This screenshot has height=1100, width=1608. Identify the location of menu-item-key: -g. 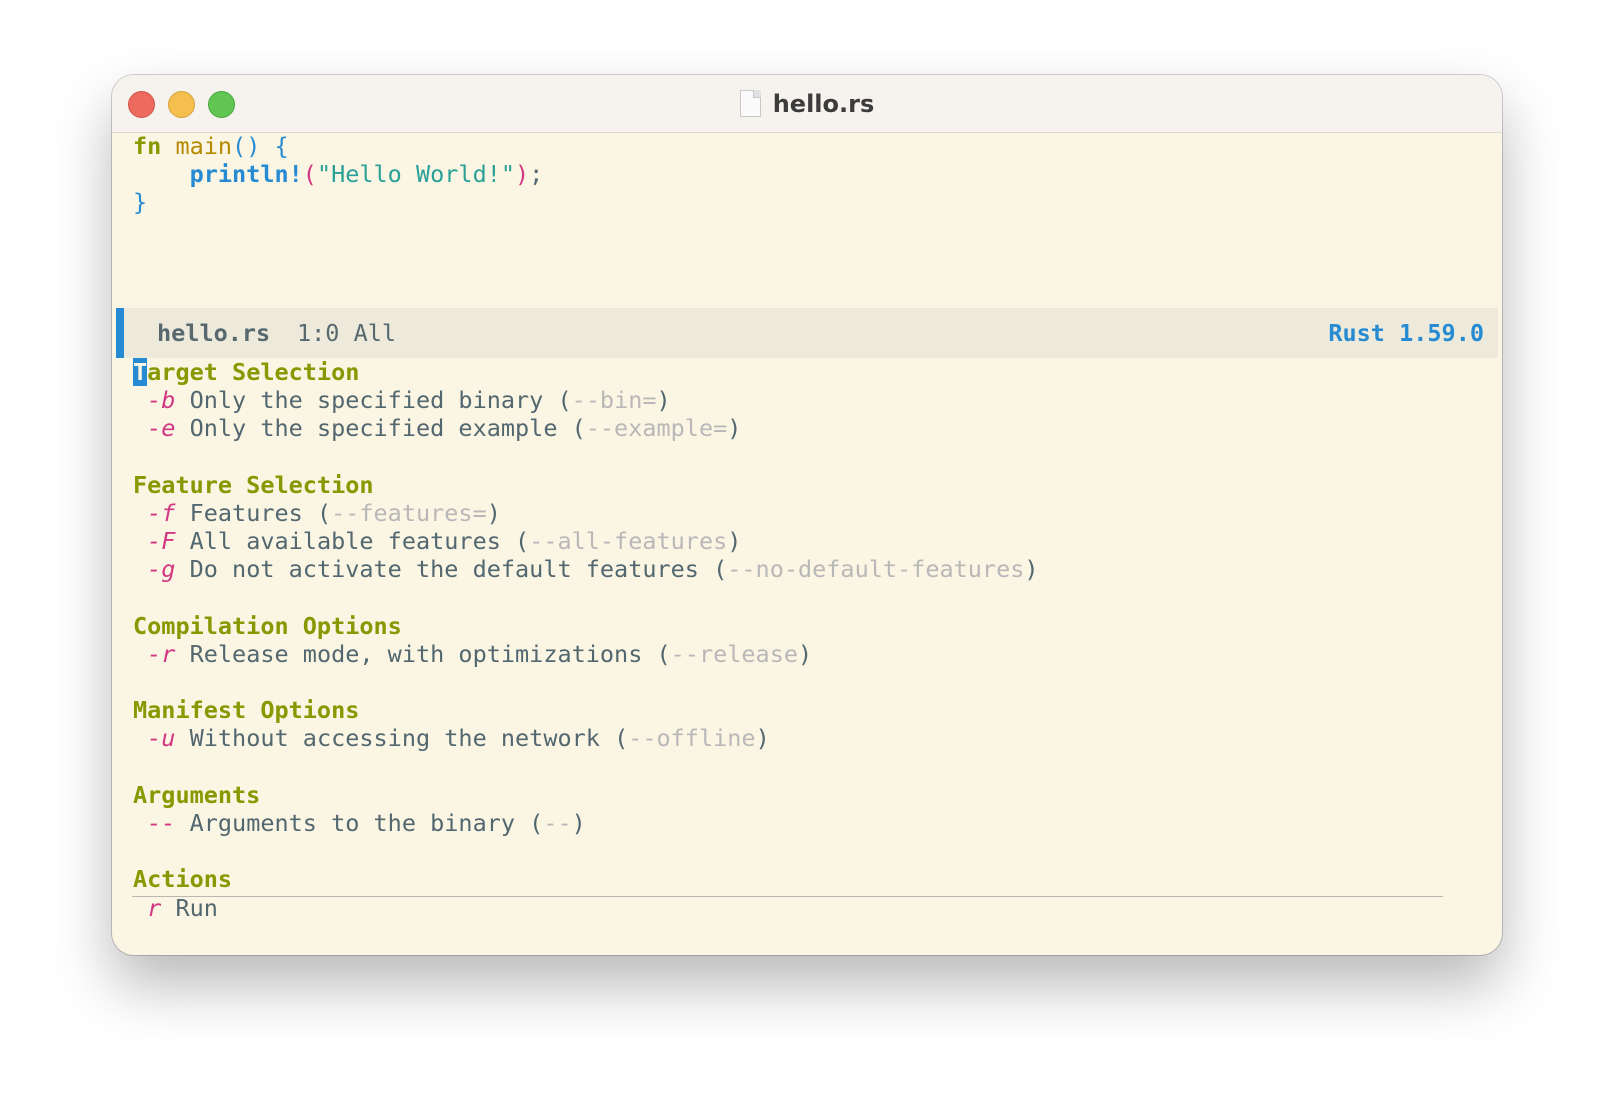
(161, 569).